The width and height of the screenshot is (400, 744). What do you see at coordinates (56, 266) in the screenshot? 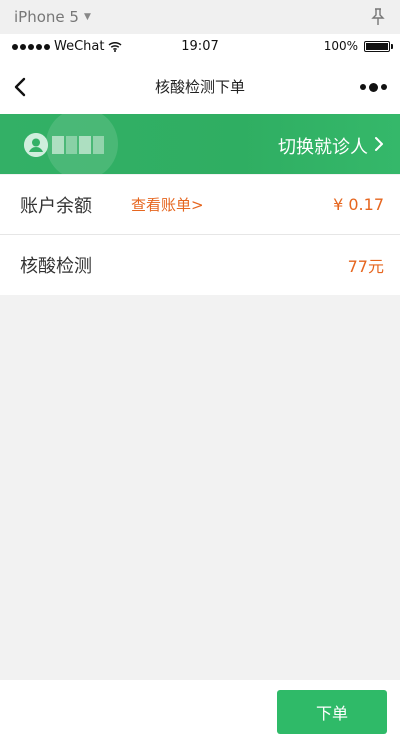
I see `test-label: 核酸检测` at bounding box center [56, 266].